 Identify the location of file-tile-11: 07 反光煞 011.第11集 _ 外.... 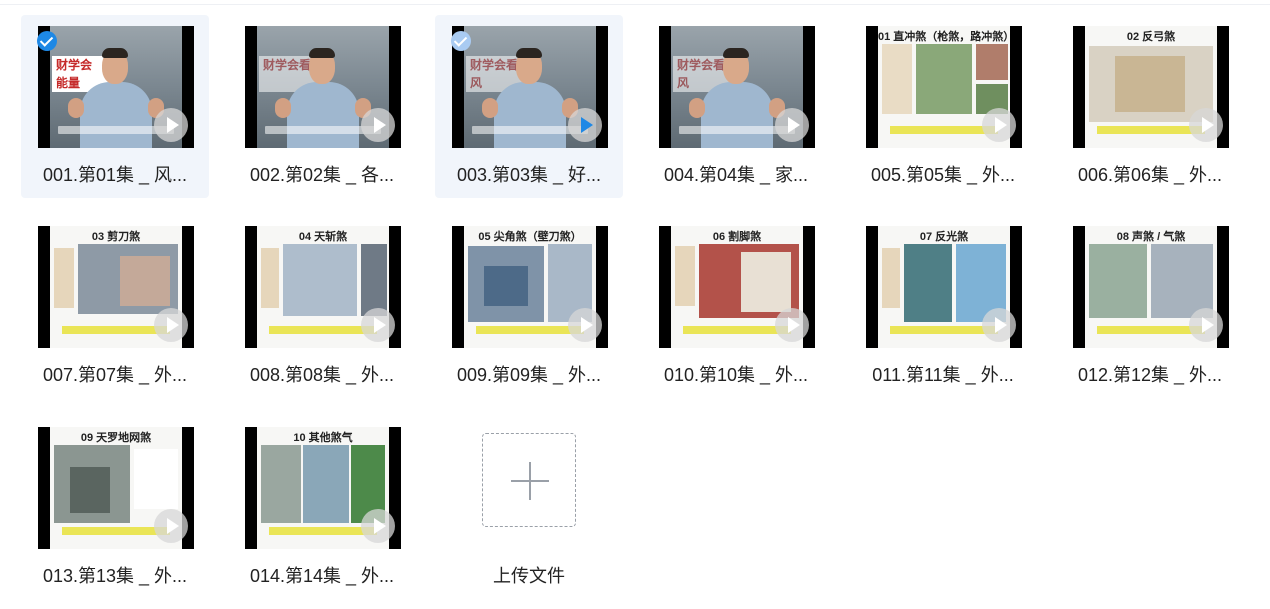
(943, 306).